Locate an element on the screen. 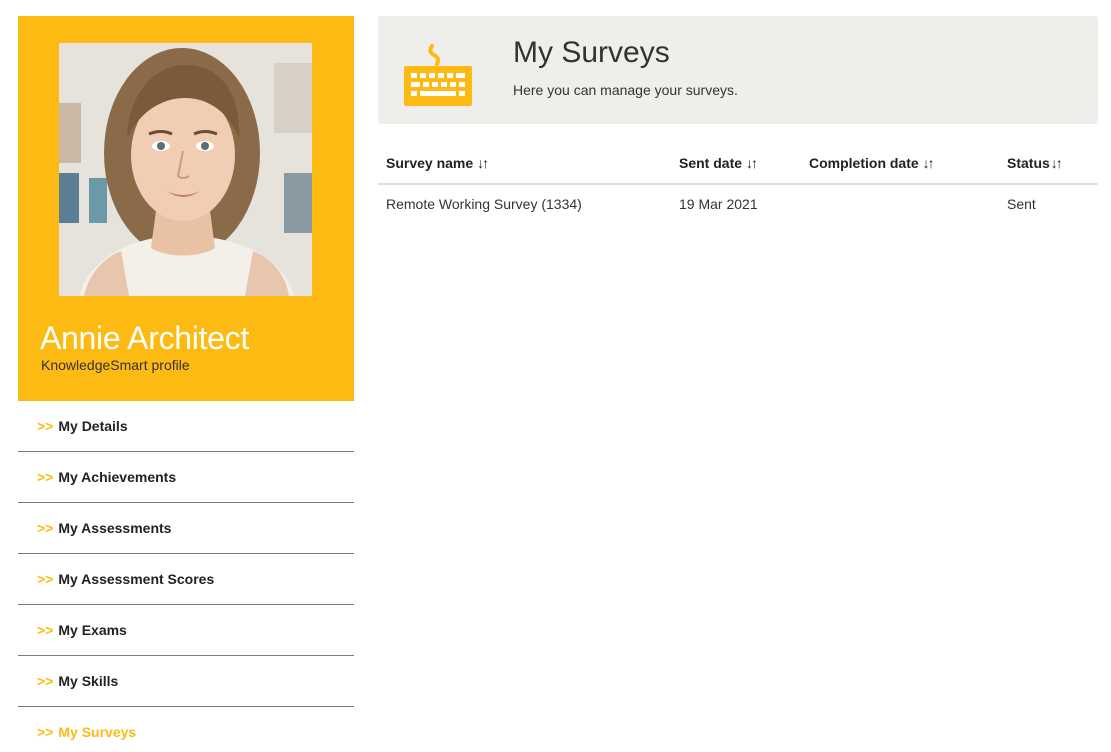  sent-date-cell: 19 Mar 2021 is located at coordinates (718, 203).